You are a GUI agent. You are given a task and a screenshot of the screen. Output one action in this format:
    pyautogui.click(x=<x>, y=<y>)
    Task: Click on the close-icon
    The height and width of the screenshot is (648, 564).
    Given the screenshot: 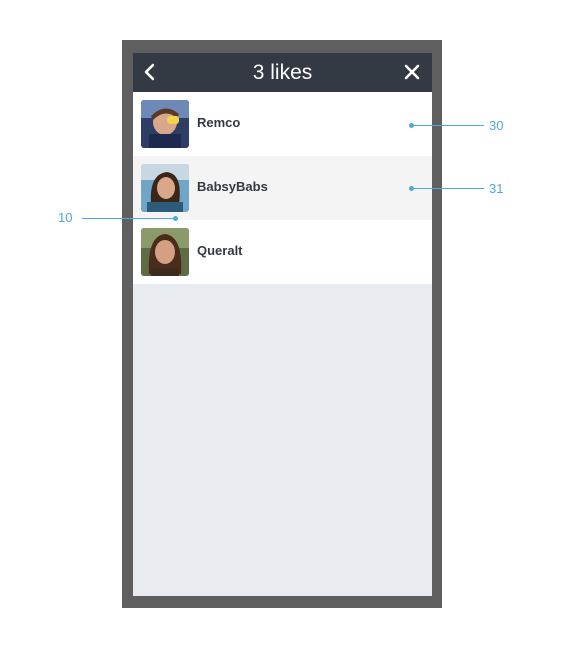 What is the action you would take?
    pyautogui.click(x=412, y=72)
    